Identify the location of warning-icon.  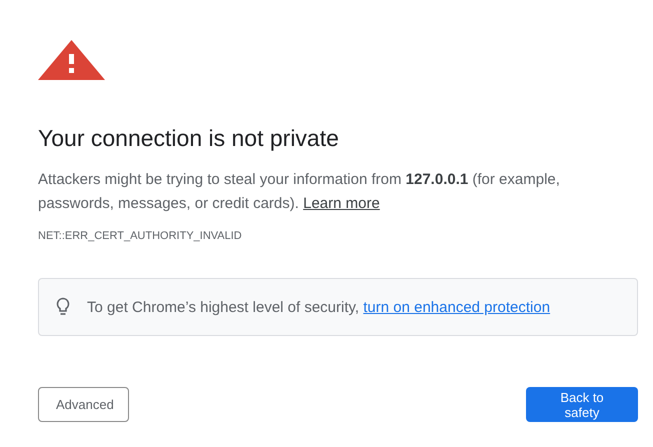
(71, 60).